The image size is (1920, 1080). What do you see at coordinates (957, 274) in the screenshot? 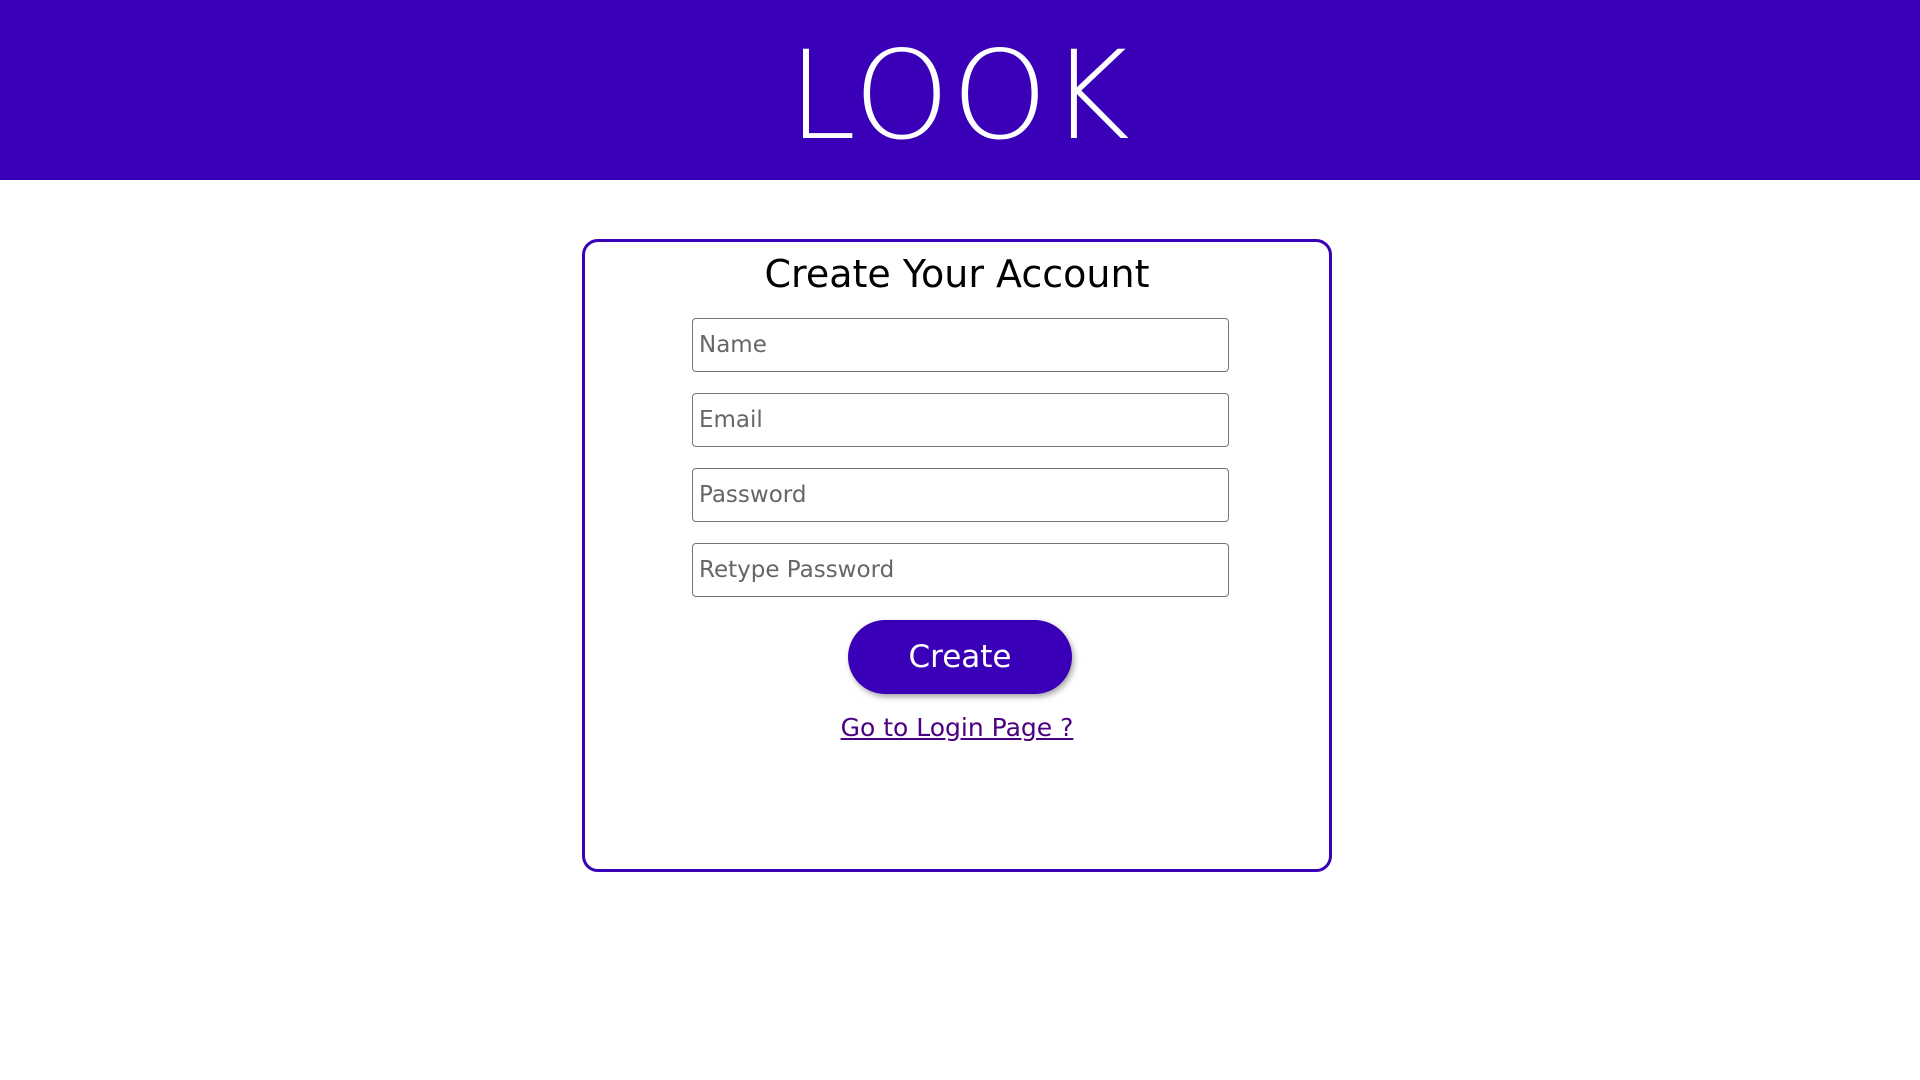
I see `form-title: Create Your Account` at bounding box center [957, 274].